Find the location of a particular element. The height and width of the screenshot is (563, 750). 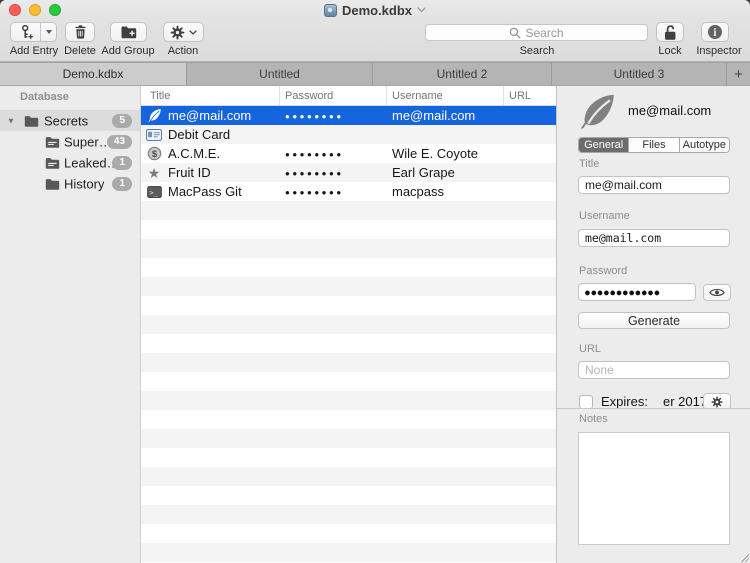

entry-row-a-c-m-e-: $ A.C.M.E. ●●●●●●●● Wile E. Coyote is located at coordinates (348, 153).